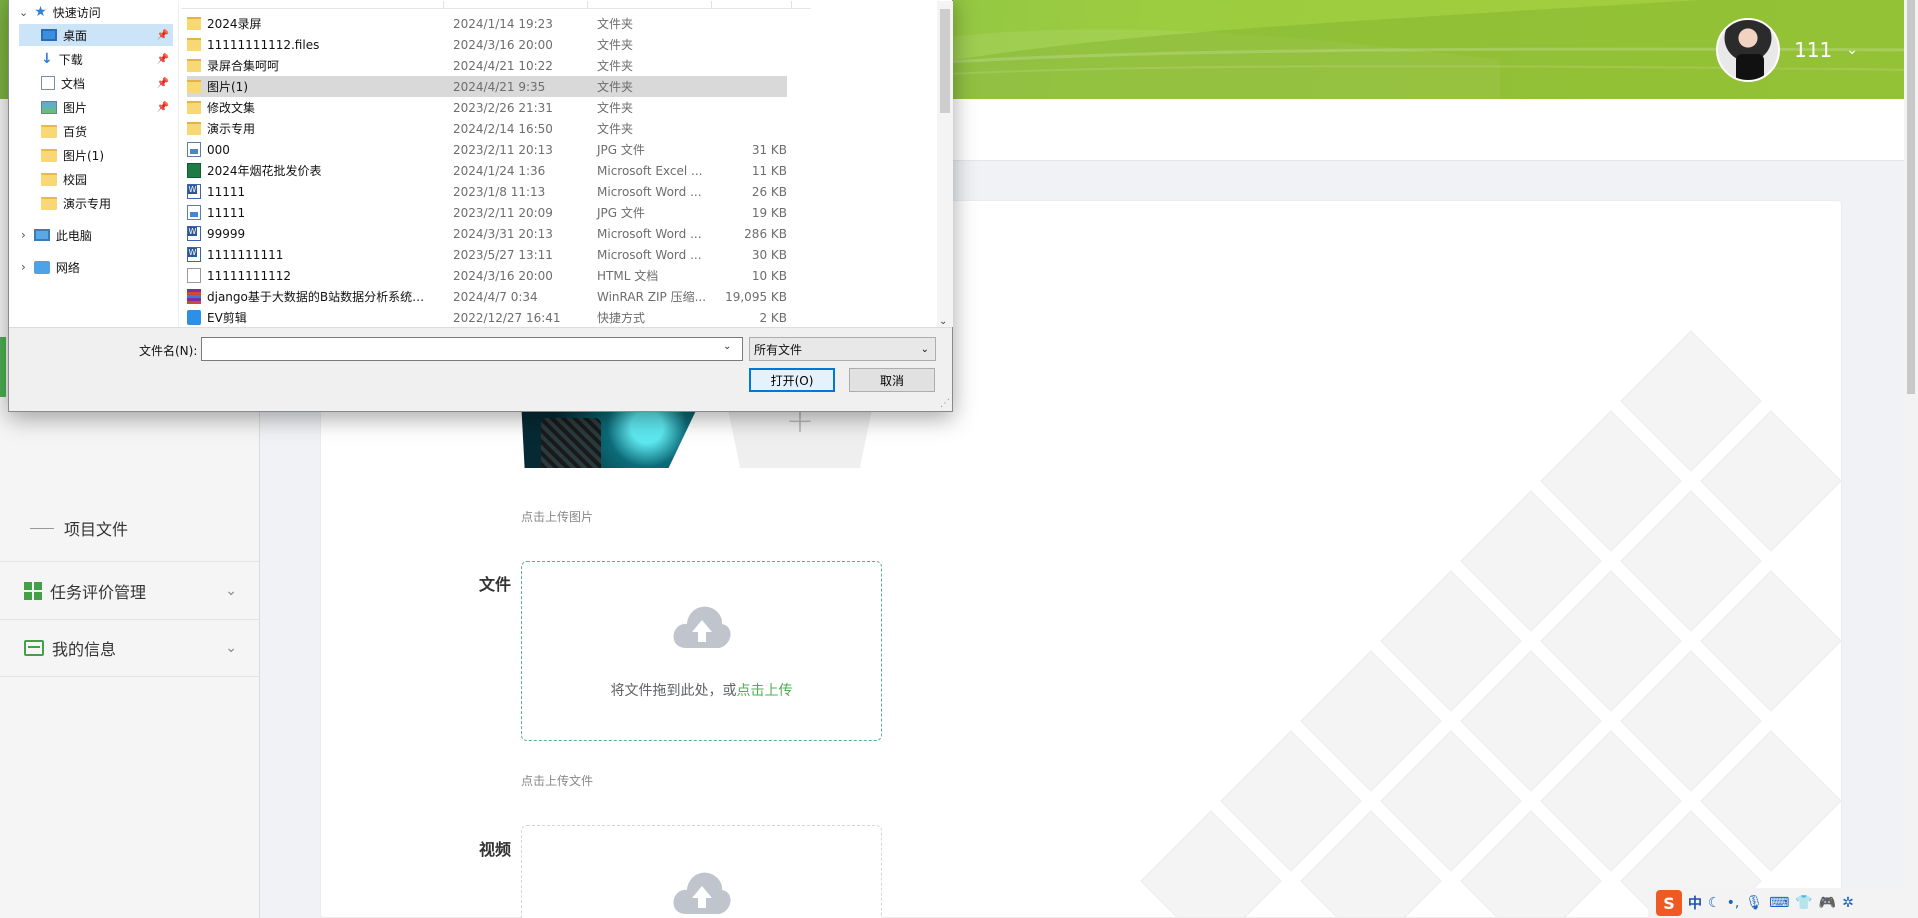  What do you see at coordinates (773, 317) in the screenshot?
I see `file-size: 2 KB` at bounding box center [773, 317].